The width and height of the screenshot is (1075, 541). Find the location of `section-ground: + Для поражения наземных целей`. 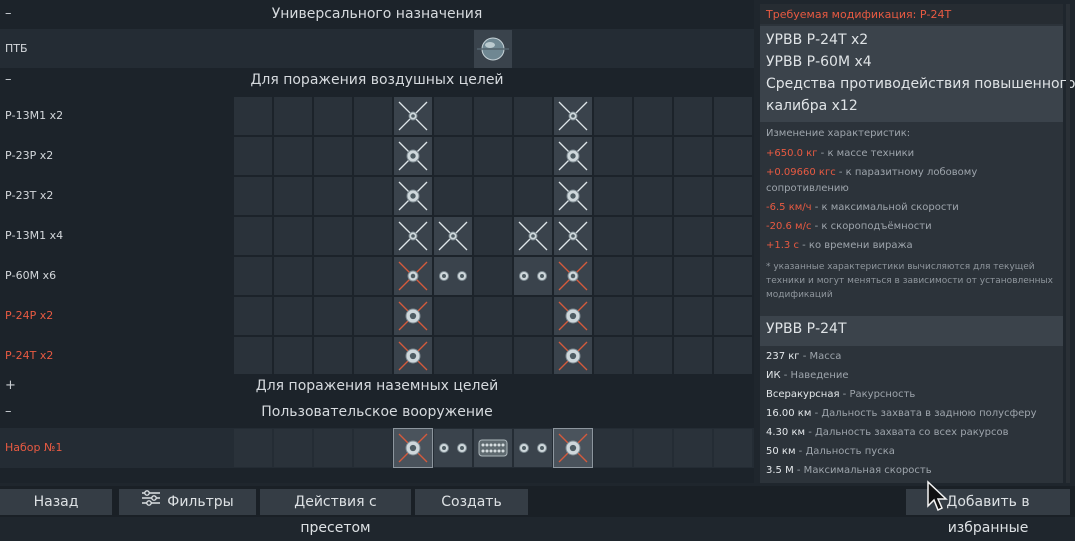

section-ground: + Для поражения наземных целей is located at coordinates (377, 387).